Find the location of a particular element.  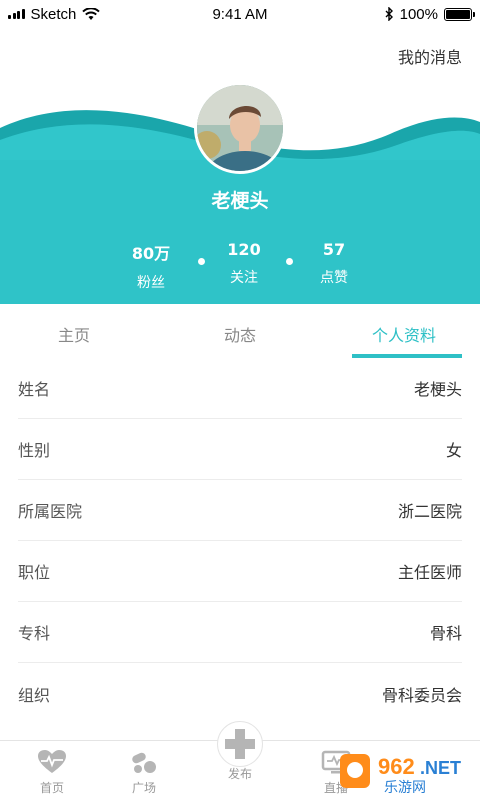

tab-profile-info: 个人资料 is located at coordinates (404, 334).